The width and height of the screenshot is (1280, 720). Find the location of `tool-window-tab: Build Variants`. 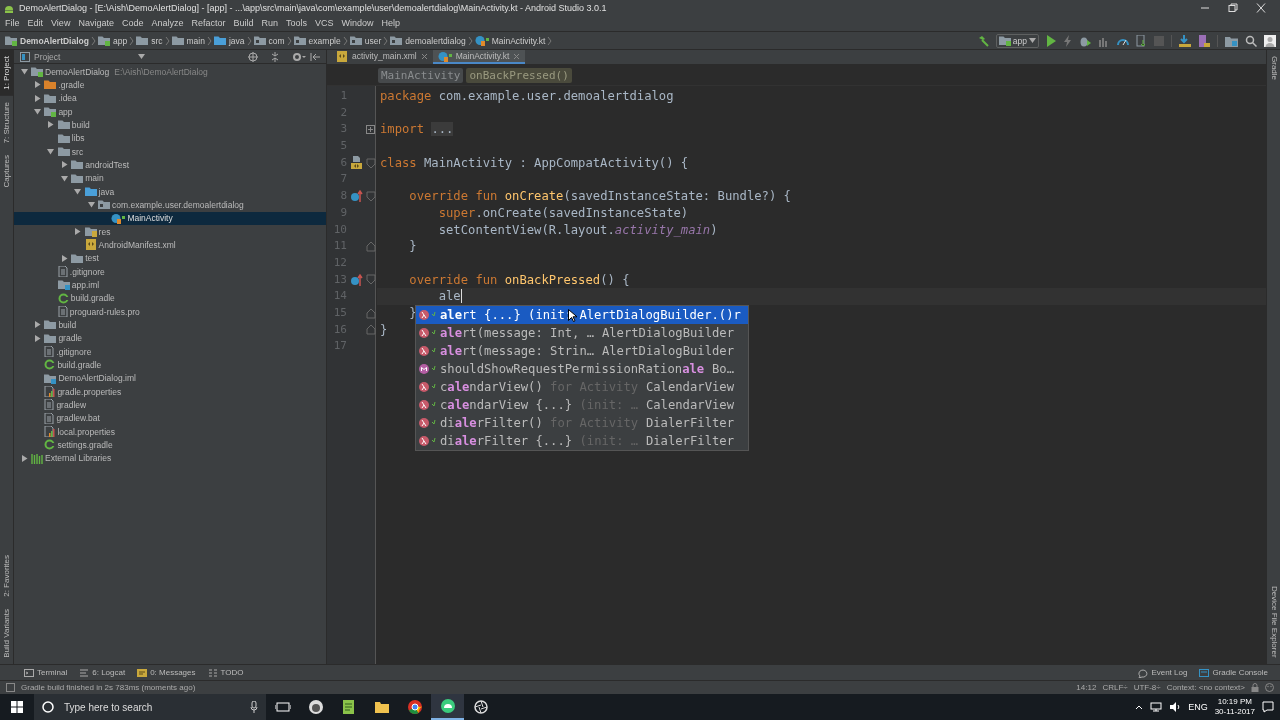

tool-window-tab: Build Variants is located at coordinates (7, 633).